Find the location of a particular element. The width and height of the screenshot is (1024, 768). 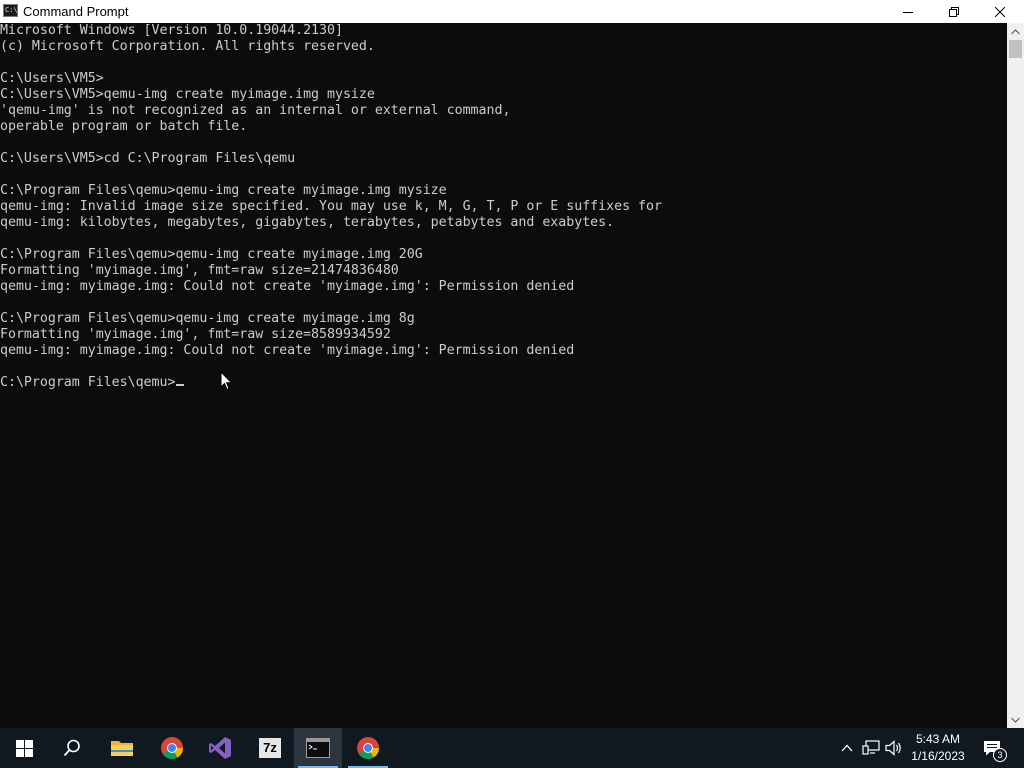

speaker-icon is located at coordinates (893, 748).